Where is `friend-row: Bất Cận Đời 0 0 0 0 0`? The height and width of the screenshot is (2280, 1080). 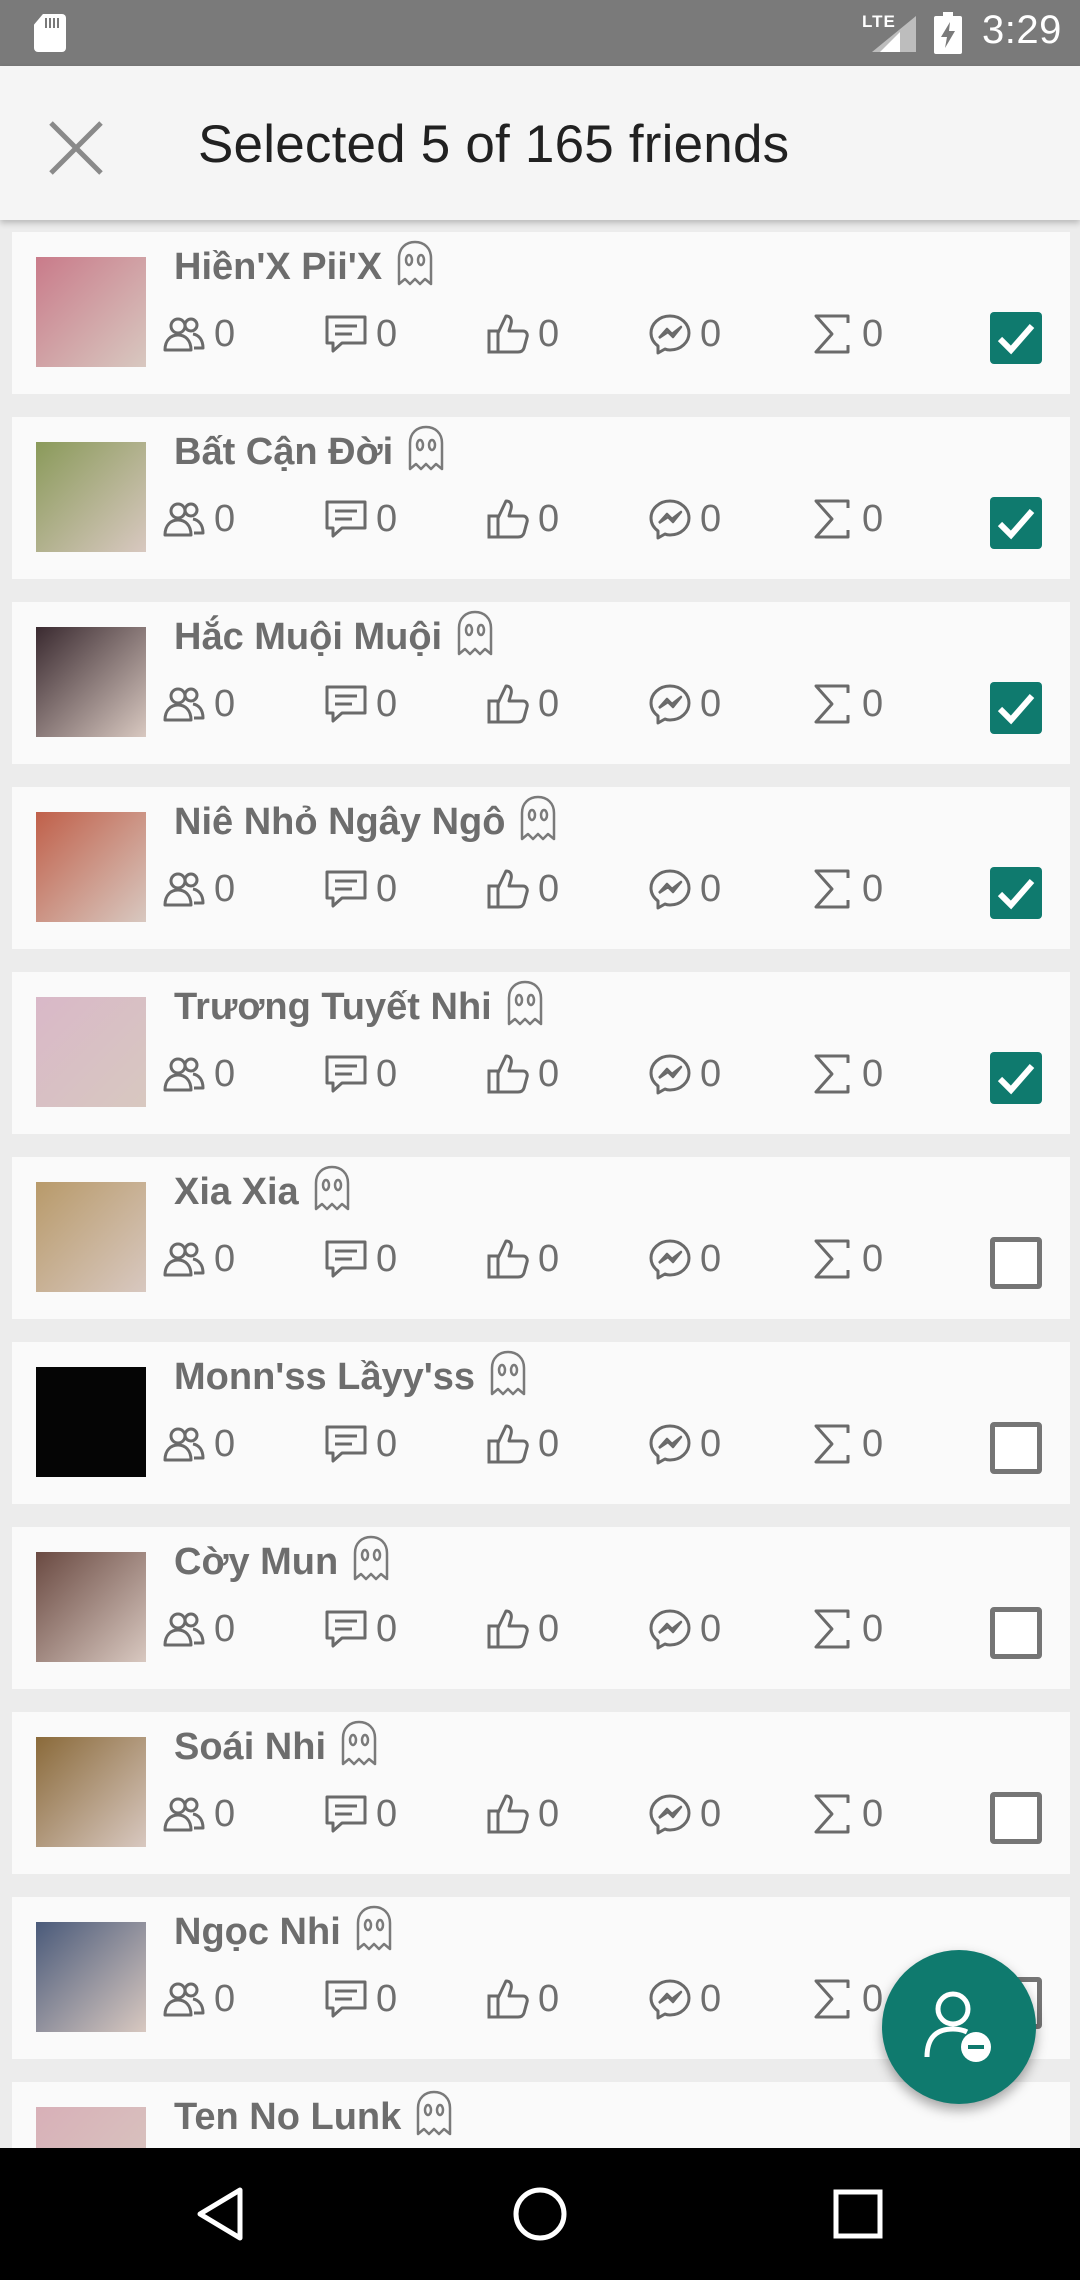
friend-row: Bất Cận Đời 0 0 0 0 0 is located at coordinates (541, 498).